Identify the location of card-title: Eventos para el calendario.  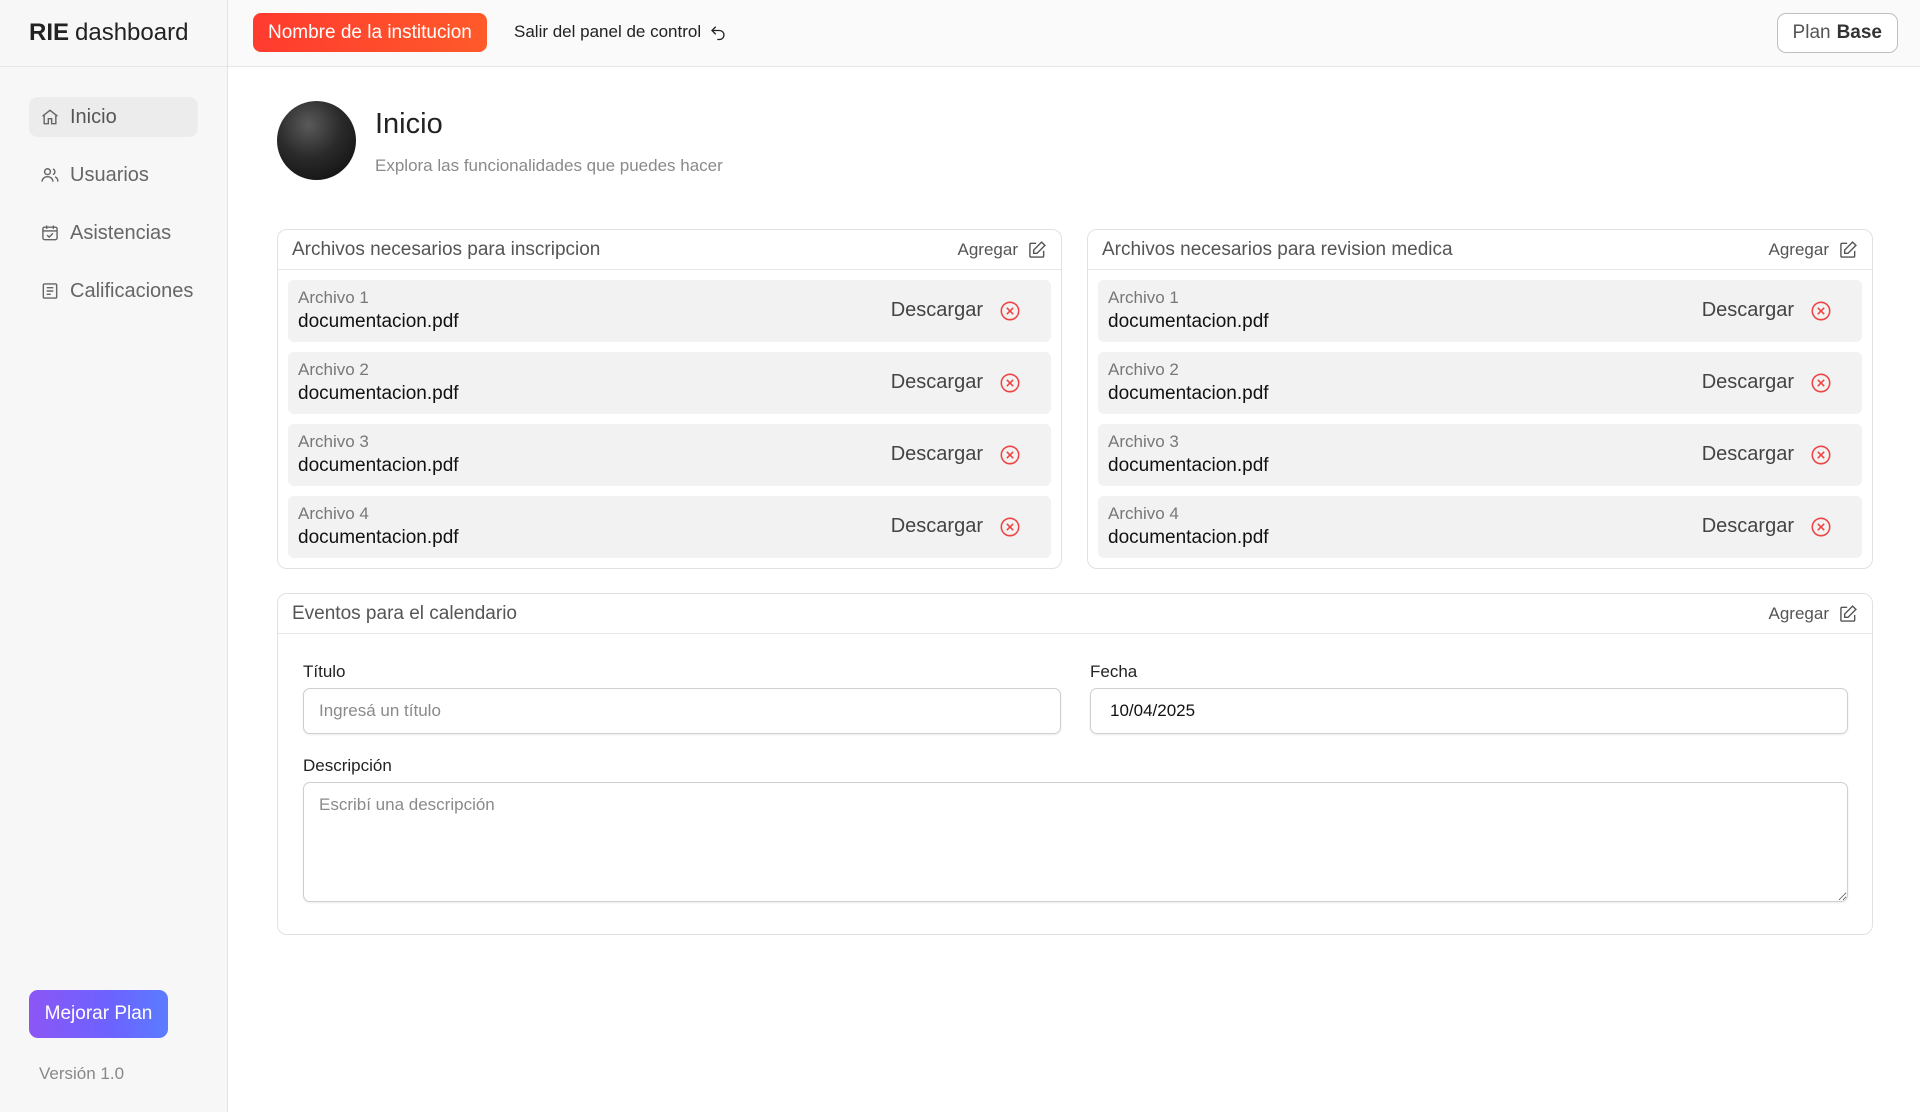
(404, 613).